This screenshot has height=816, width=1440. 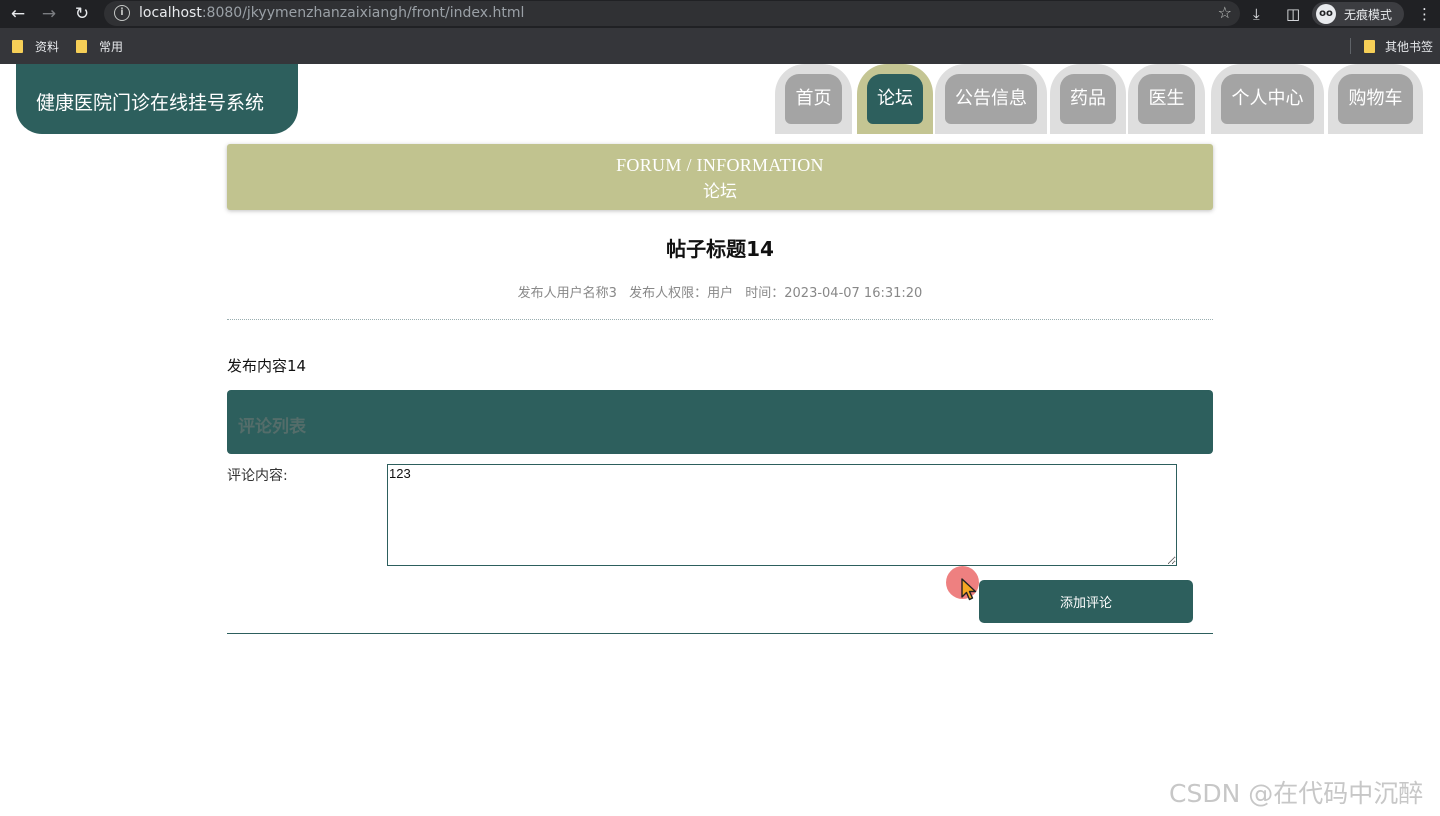 I want to click on site-logo: 健康医院门诊在线挂号系统, so click(x=157, y=99).